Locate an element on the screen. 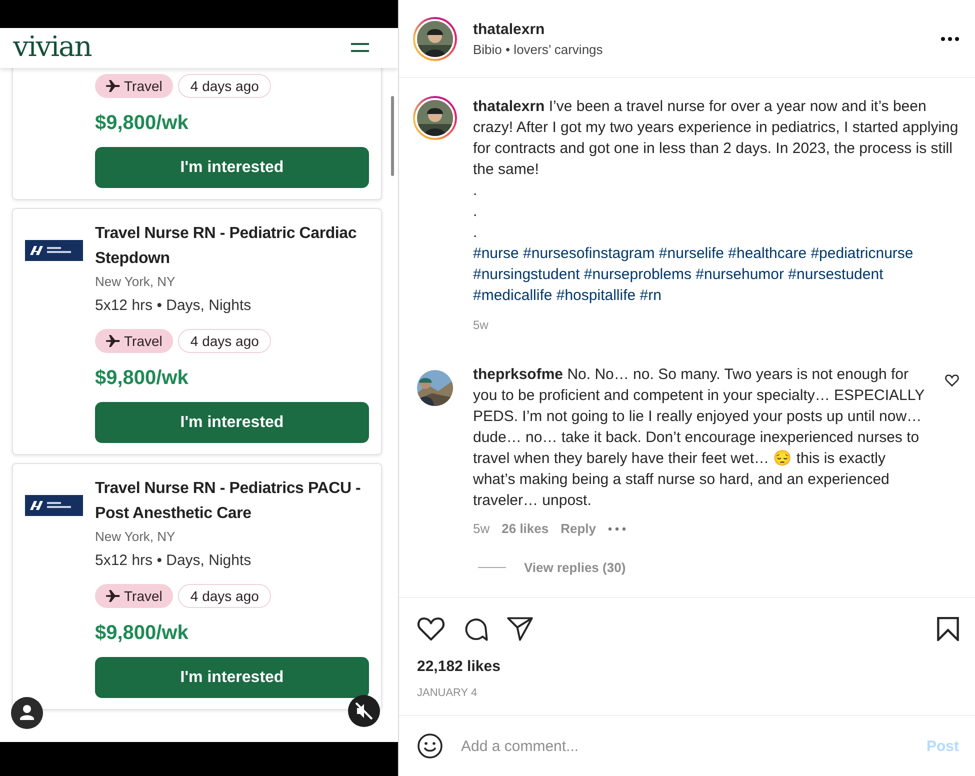 This screenshot has height=776, width=975. share-icon is located at coordinates (520, 629).